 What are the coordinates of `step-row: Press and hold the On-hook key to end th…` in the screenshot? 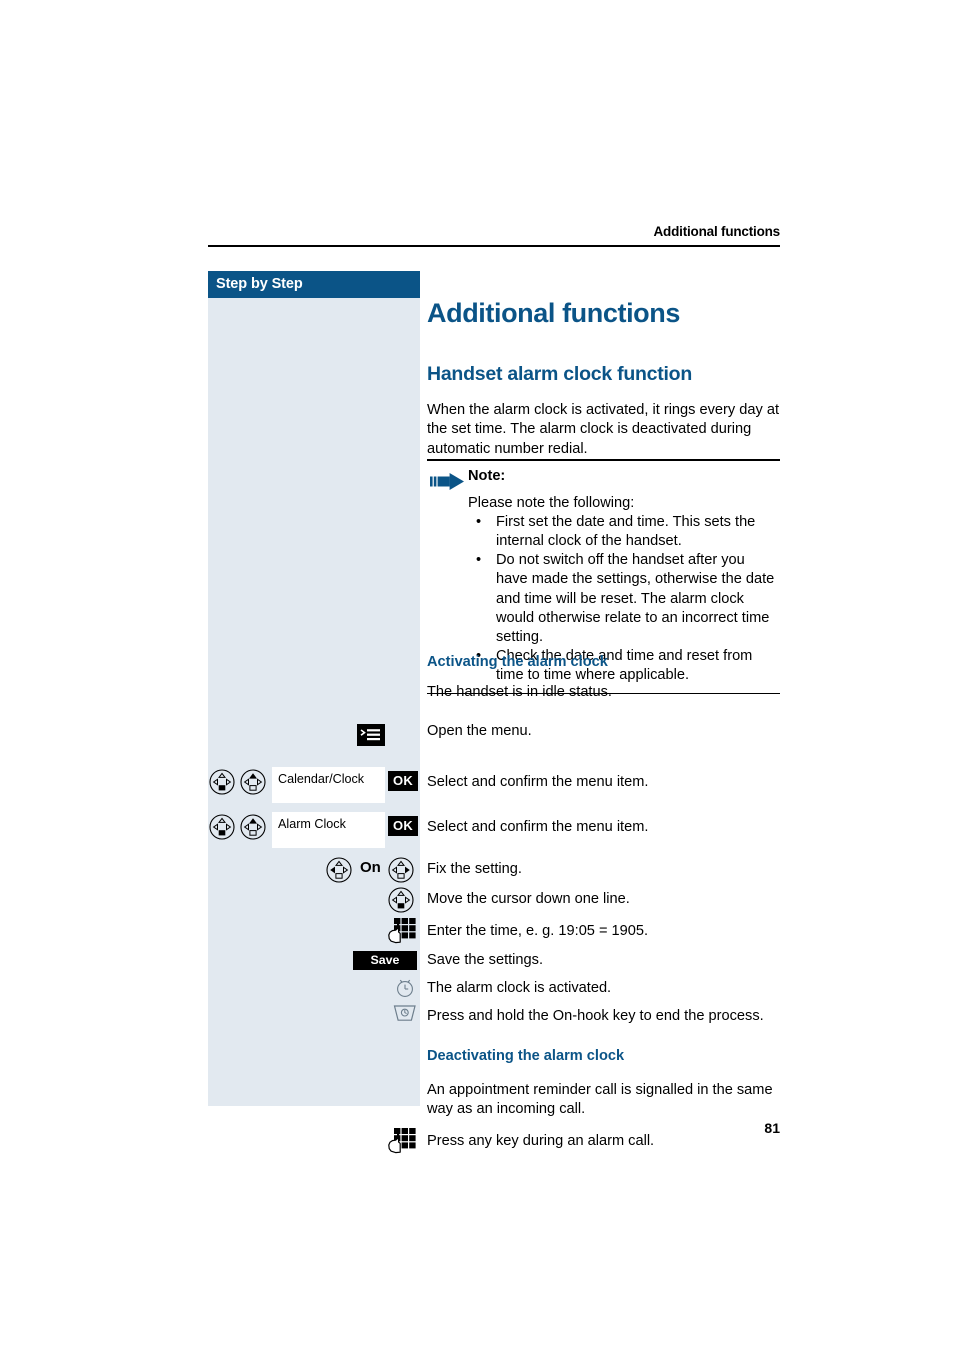 It's located at (494, 1019).